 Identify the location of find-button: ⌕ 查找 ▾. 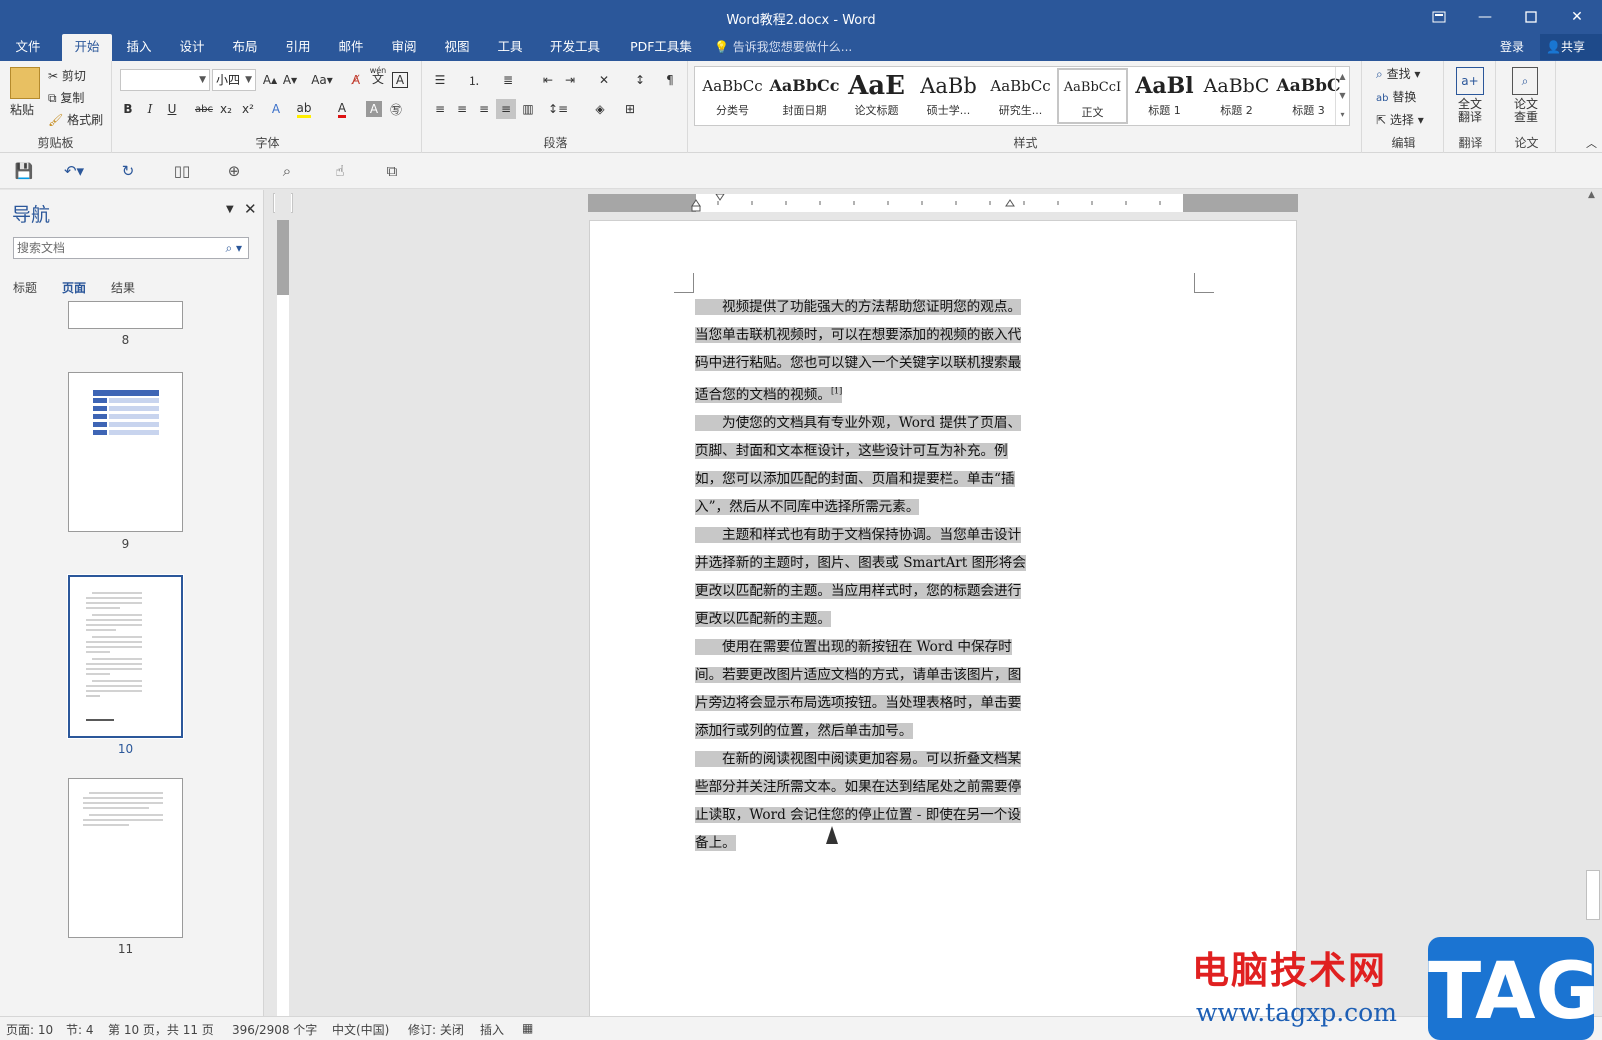
(1398, 73).